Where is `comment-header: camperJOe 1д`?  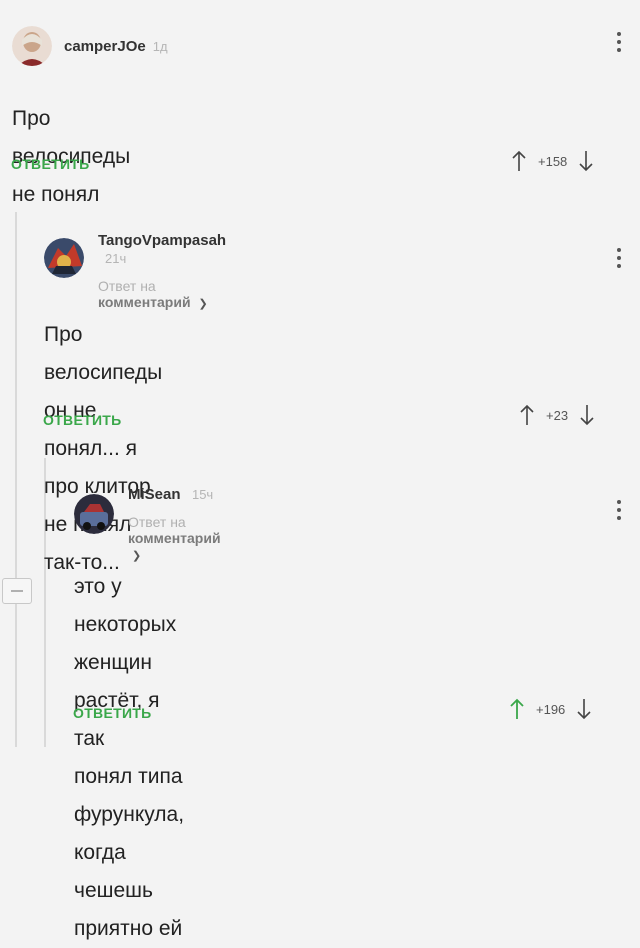
comment-header: camperJOe 1д is located at coordinates (90, 46).